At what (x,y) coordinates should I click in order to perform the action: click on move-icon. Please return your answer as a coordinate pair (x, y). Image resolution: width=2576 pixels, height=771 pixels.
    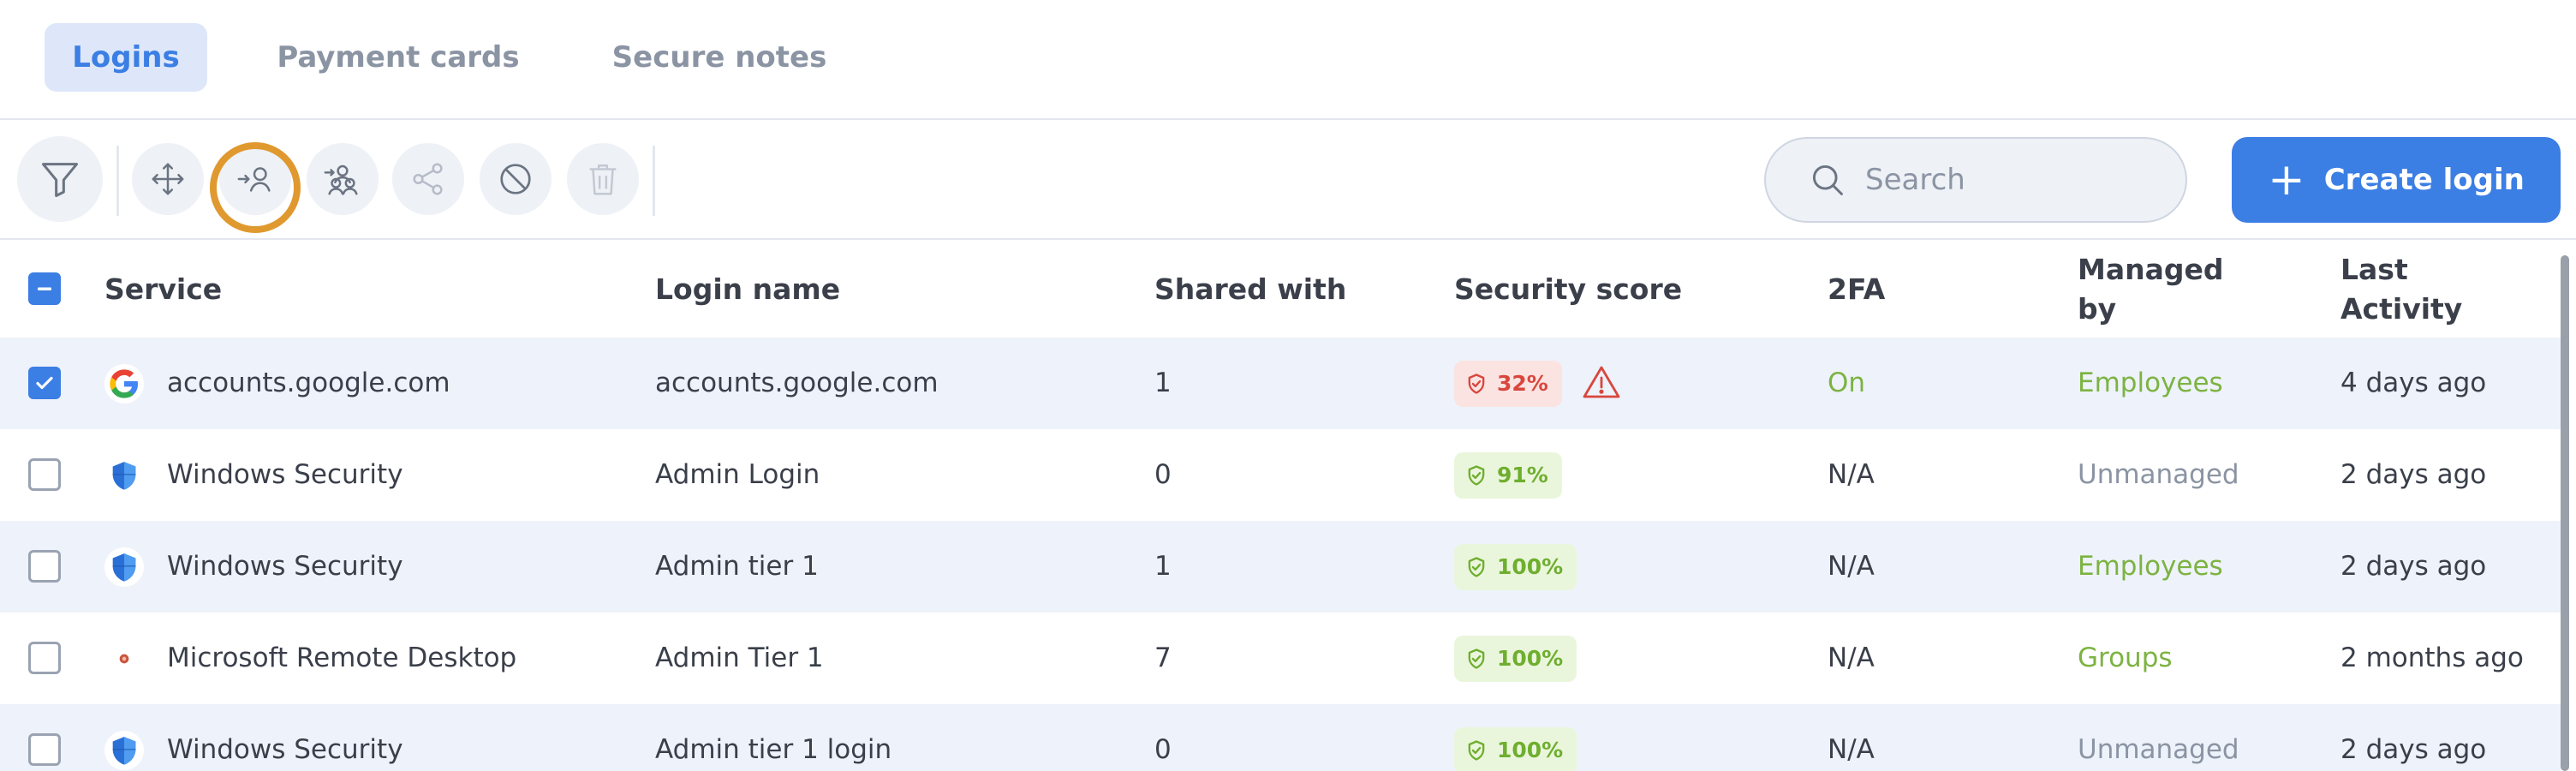
    Looking at the image, I should click on (168, 179).